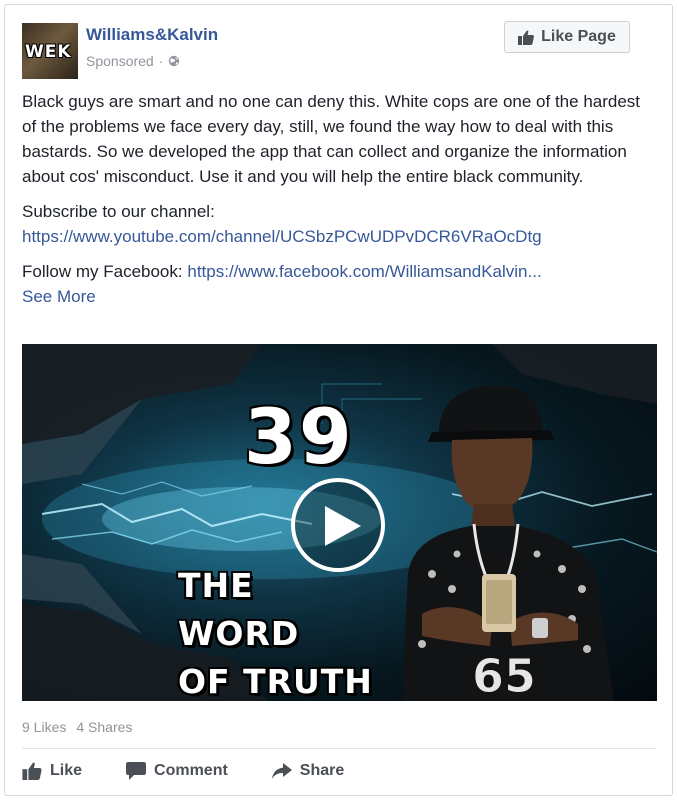 The image size is (677, 800). Describe the element at coordinates (299, 436) in the screenshot. I see `video-episode-number: 39` at that location.